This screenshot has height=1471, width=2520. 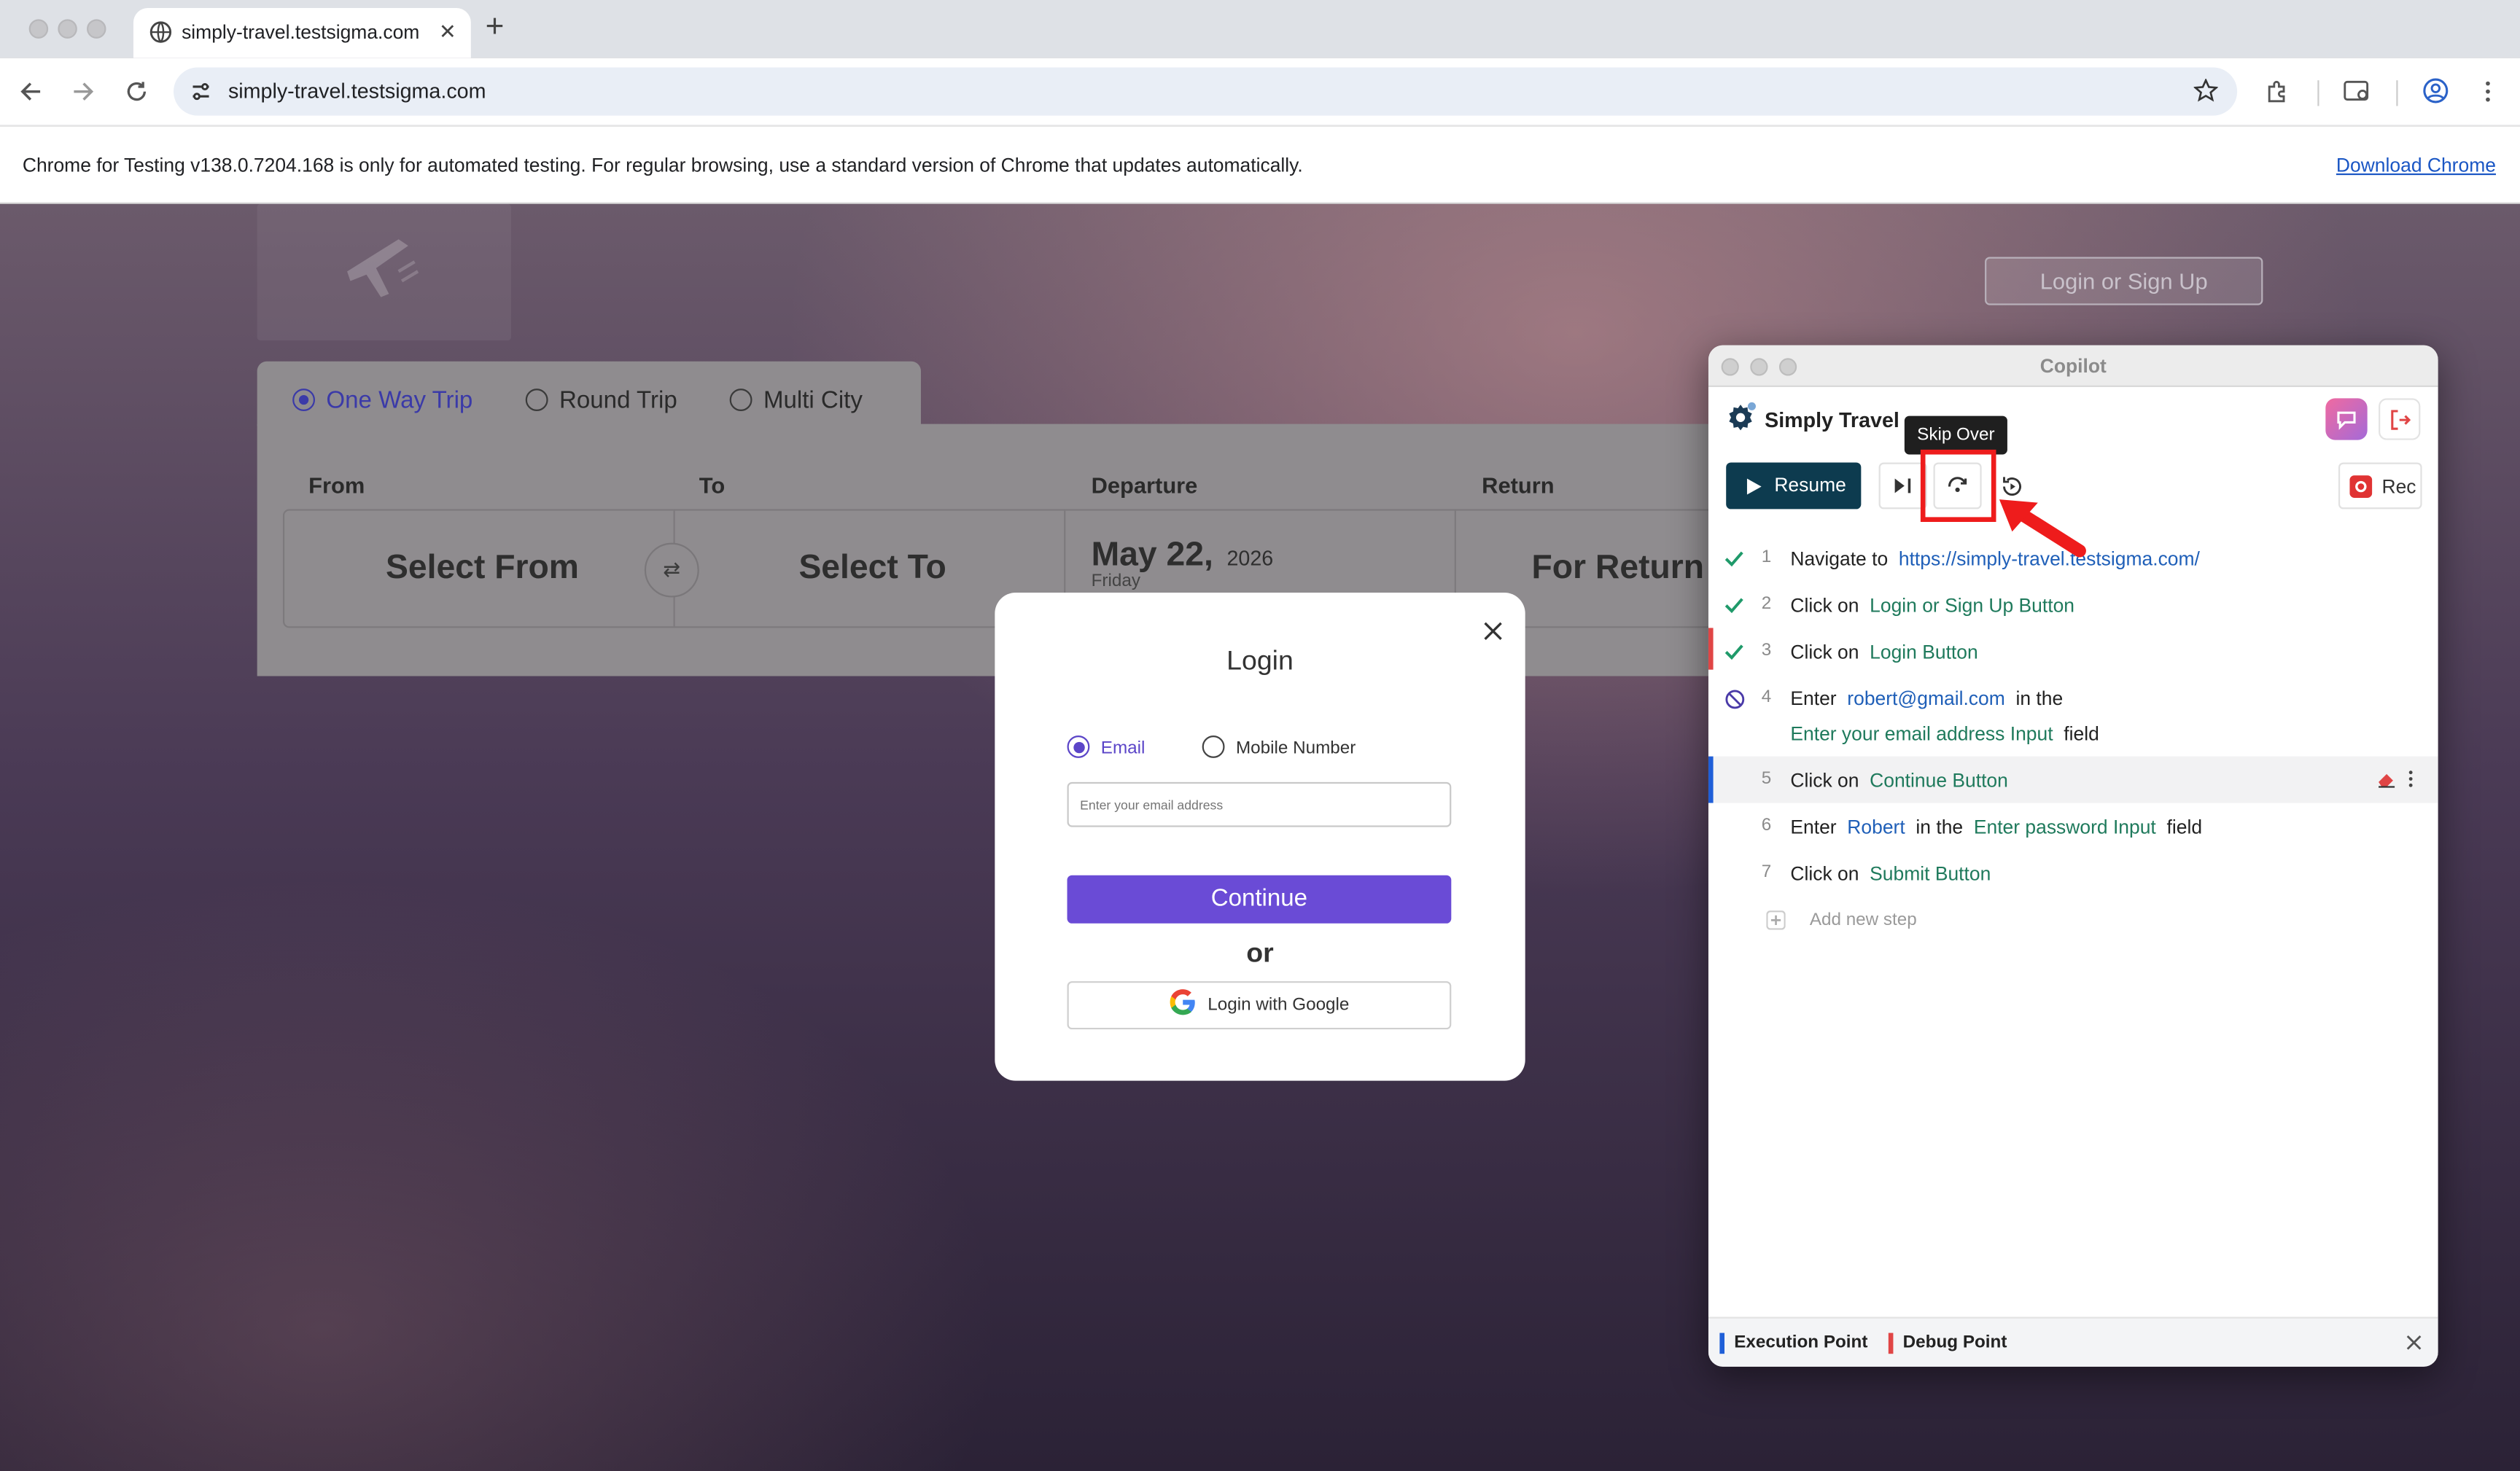 What do you see at coordinates (495, 28) in the screenshot?
I see `new-tab-button: +` at bounding box center [495, 28].